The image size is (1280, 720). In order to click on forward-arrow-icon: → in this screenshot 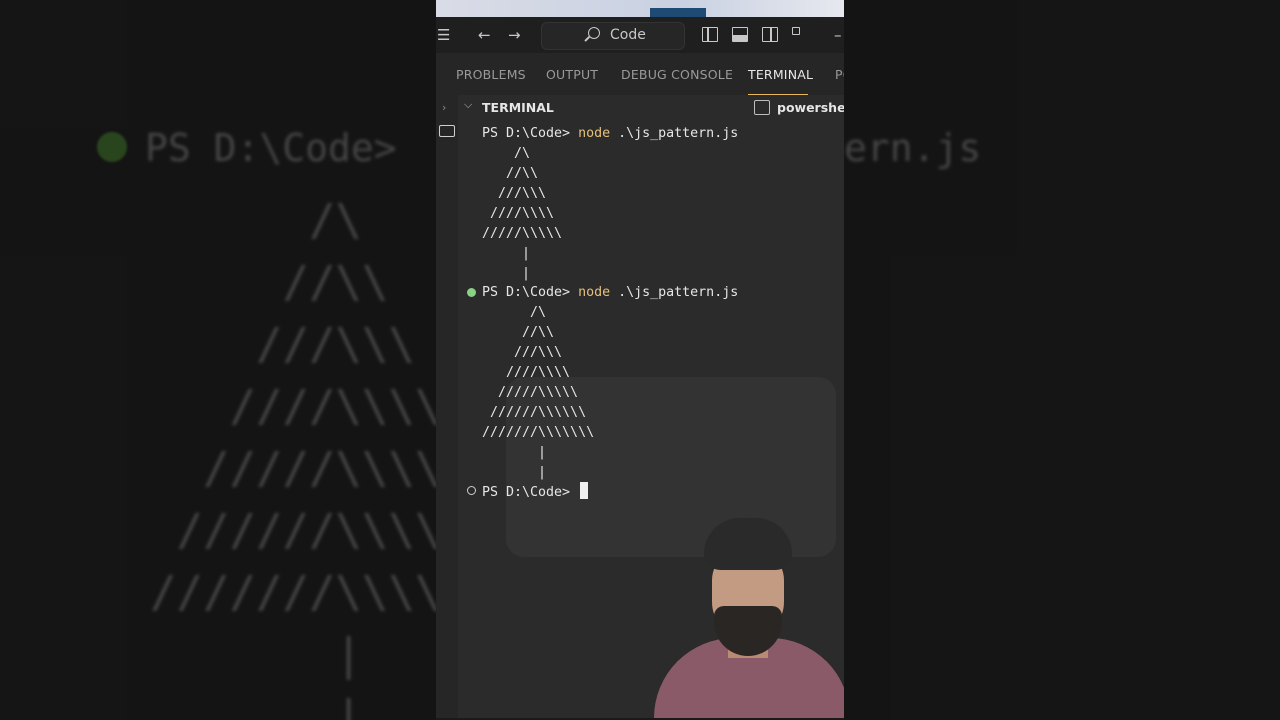, I will do `click(514, 35)`.